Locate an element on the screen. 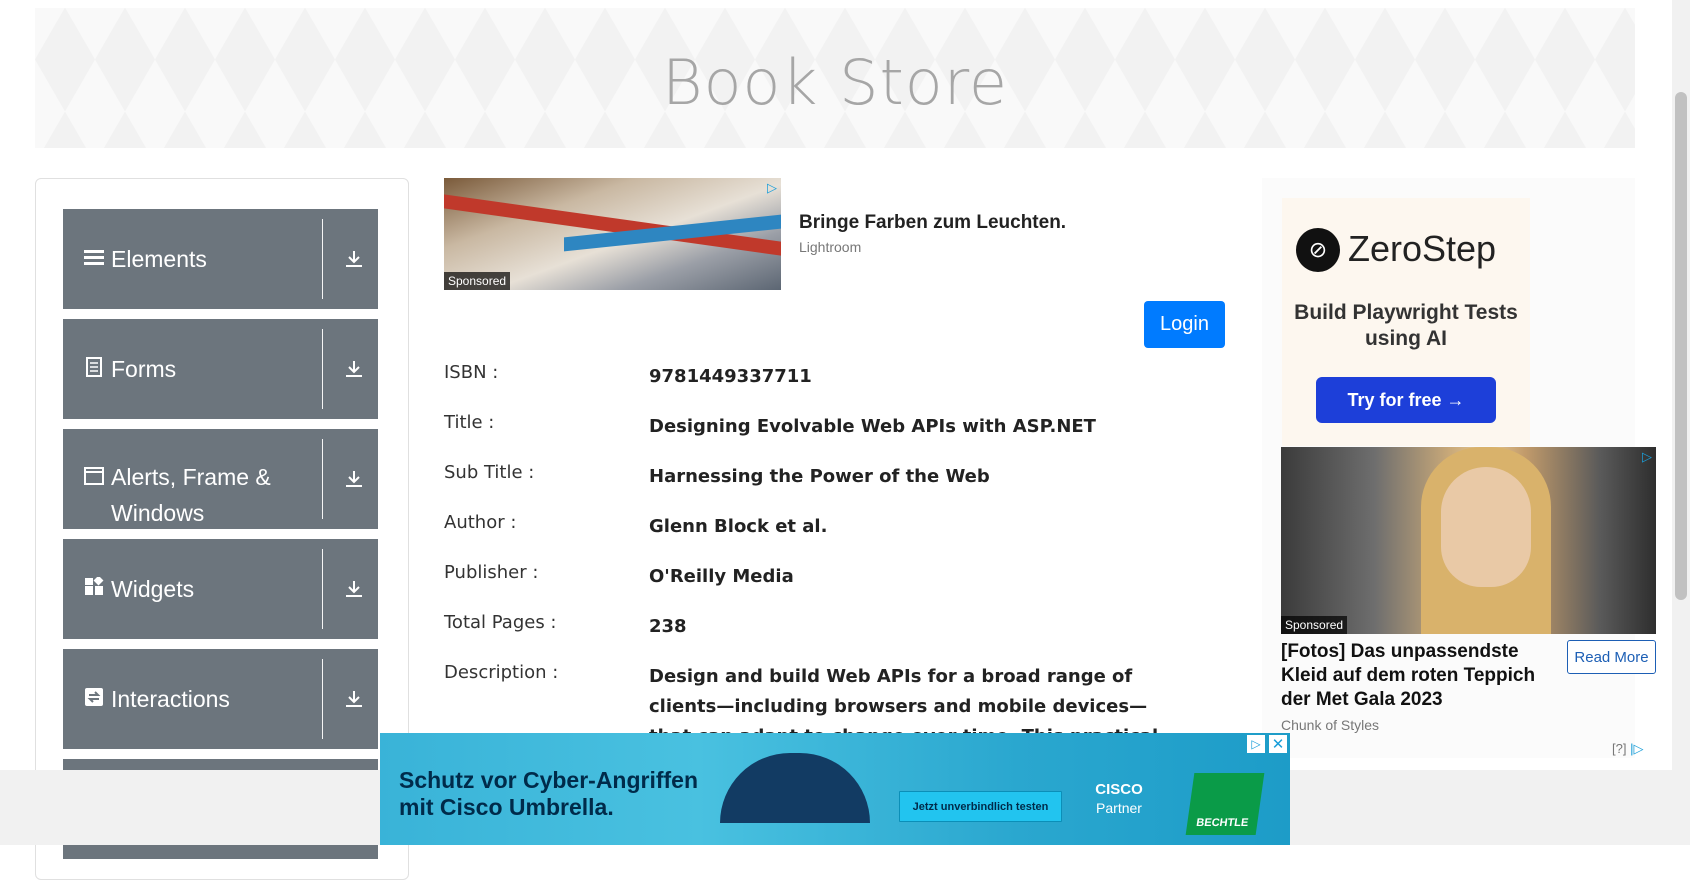  gala-decor is located at coordinates (1486, 527).